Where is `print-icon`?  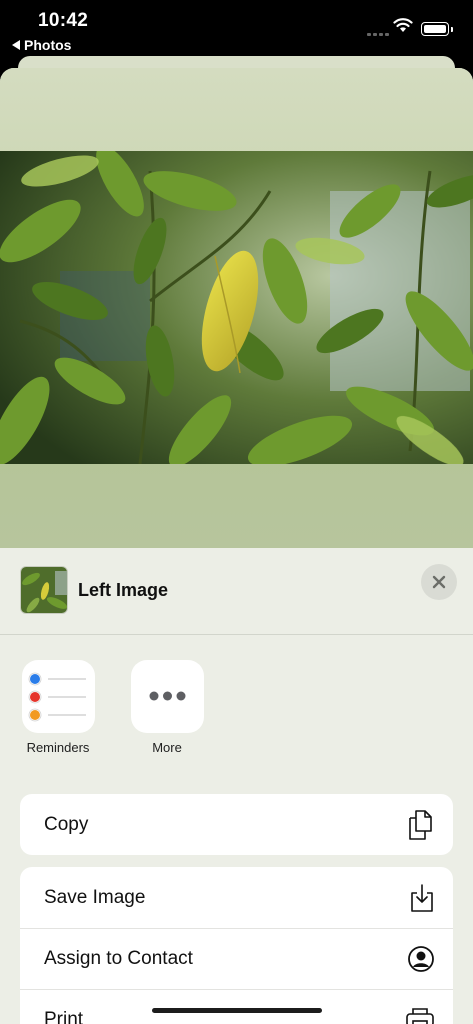 print-icon is located at coordinates (420, 1016).